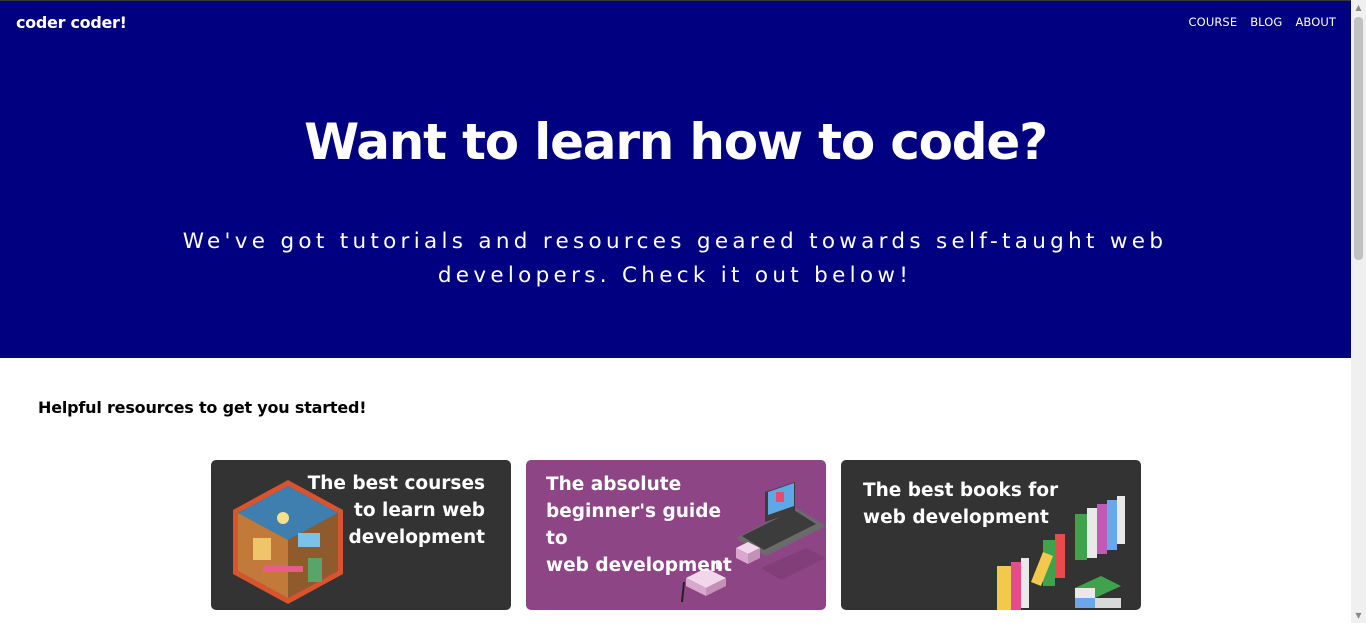  What do you see at coordinates (1358, 138) in the screenshot?
I see `scrollbar-thumb` at bounding box center [1358, 138].